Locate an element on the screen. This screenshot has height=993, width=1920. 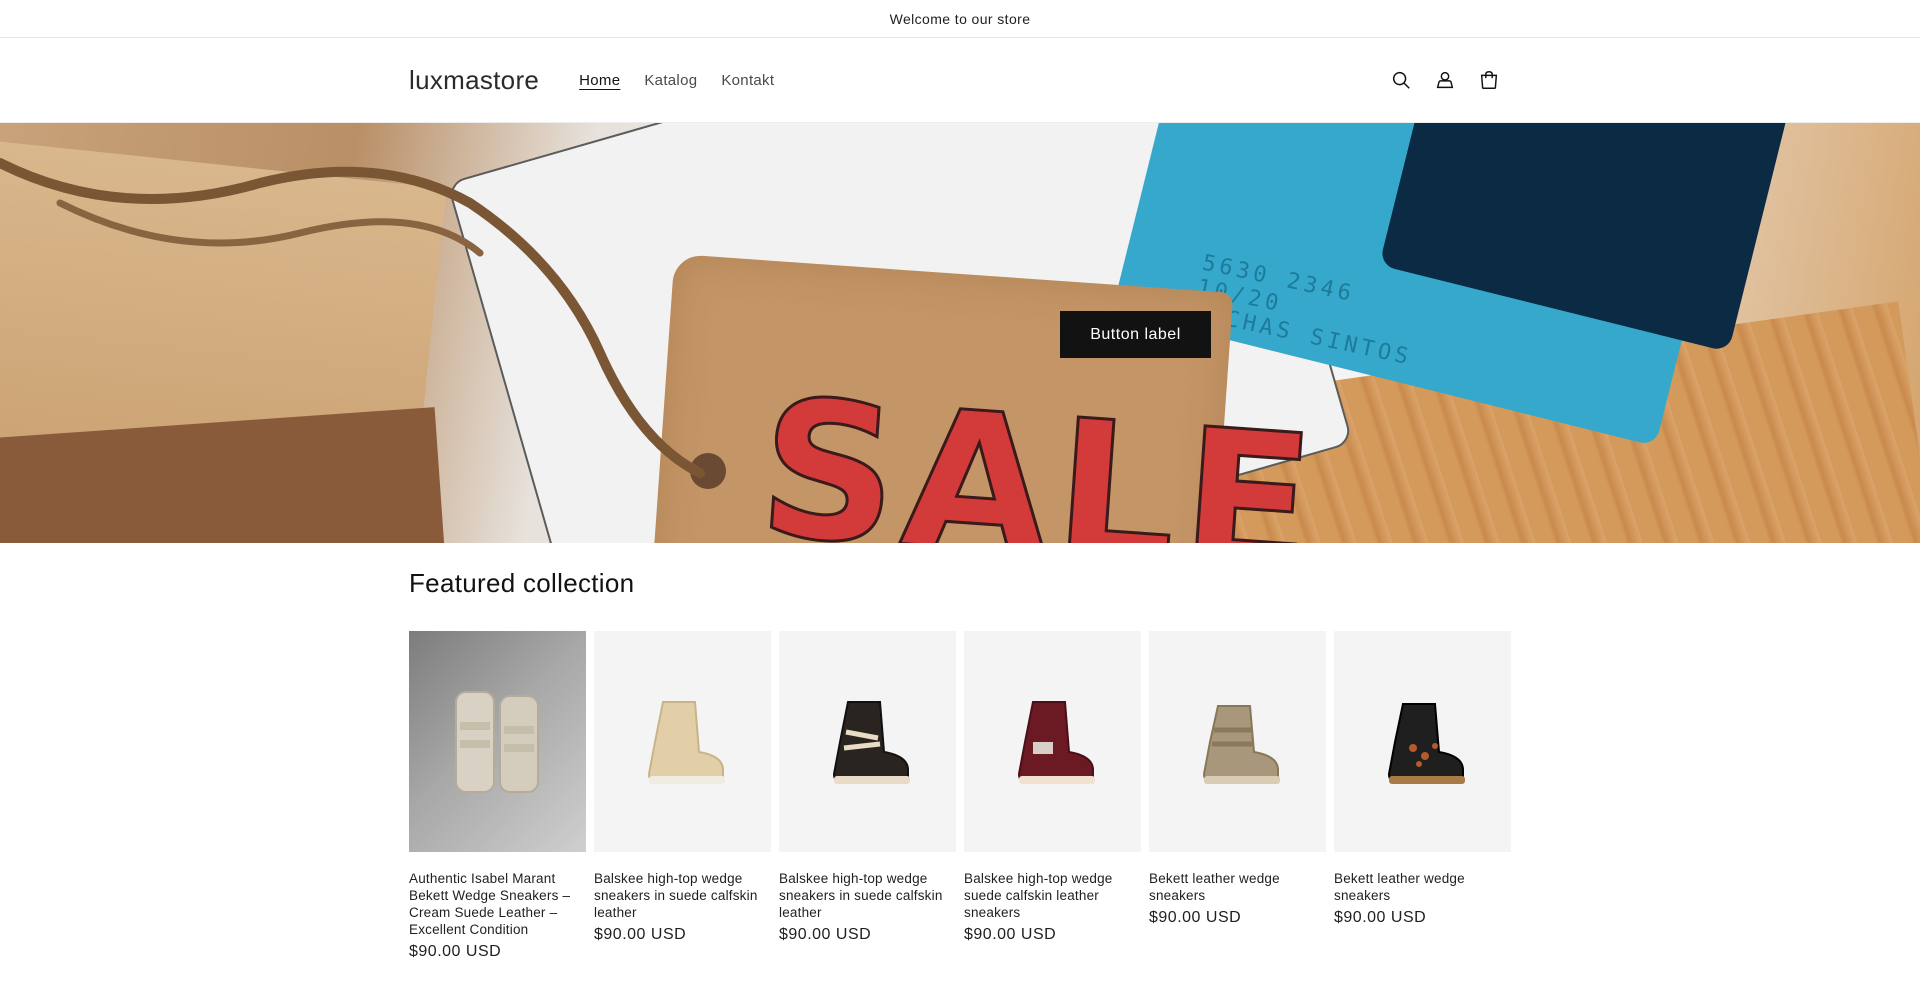
site-header: luxmastore Home Katalog Kontakt is located at coordinates (960, 80).